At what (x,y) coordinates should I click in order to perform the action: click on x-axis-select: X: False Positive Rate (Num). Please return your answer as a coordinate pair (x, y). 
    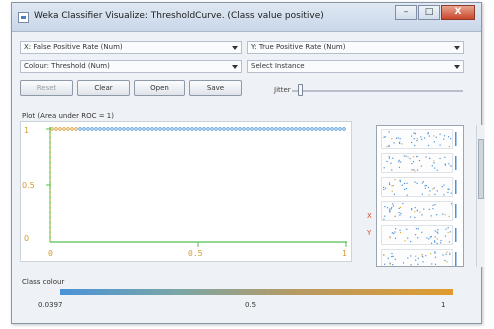
    Looking at the image, I should click on (131, 47).